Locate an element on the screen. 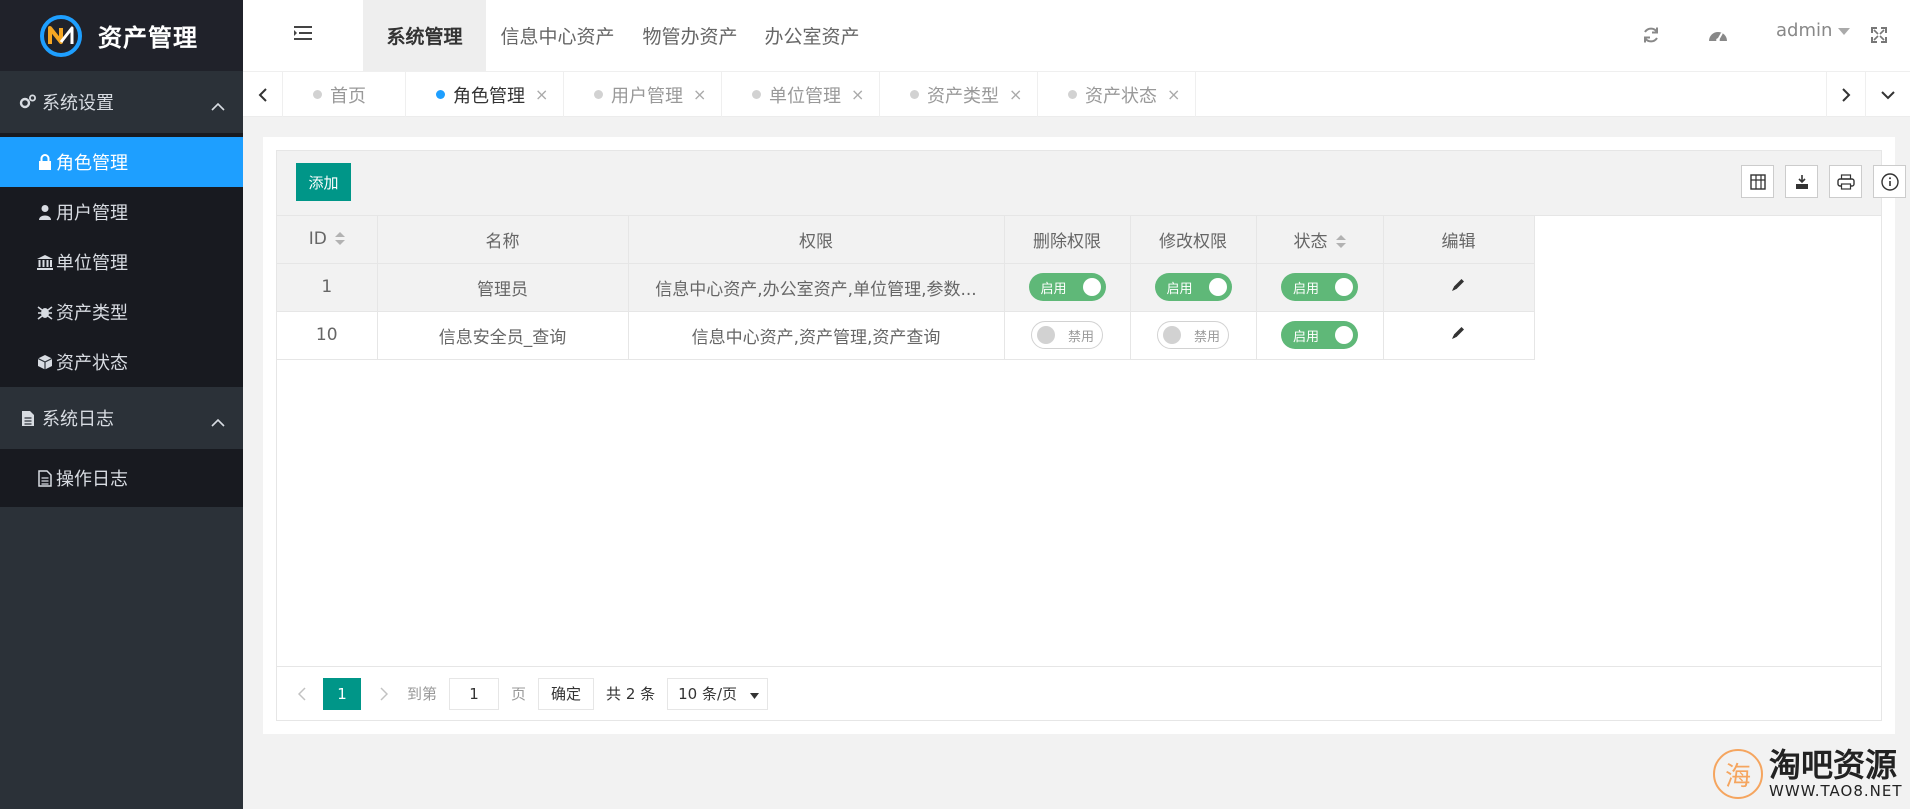 Image resolution: width=1910 pixels, height=809 pixels. watermark: 海 淘吧资源 WWW.TAO8.NET is located at coordinates (1808, 774).